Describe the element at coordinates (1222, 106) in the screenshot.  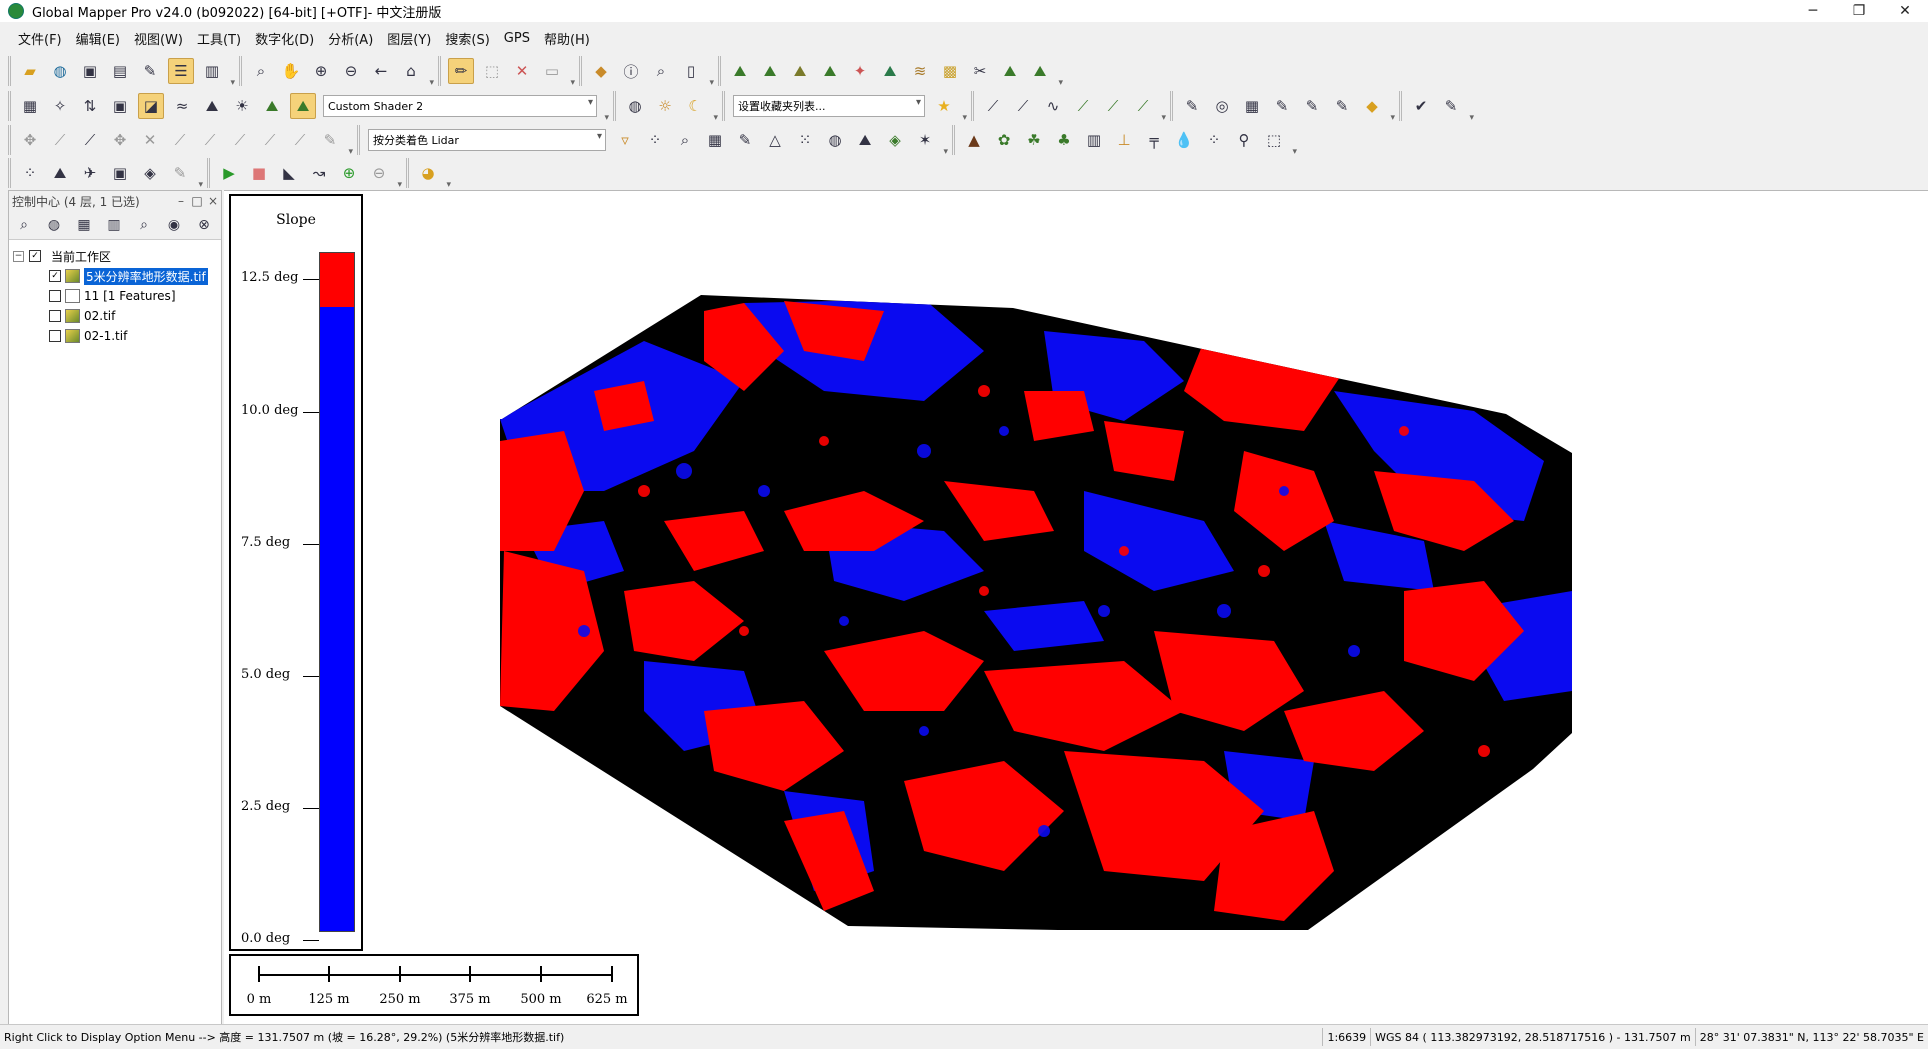
I see `target-icon: ◎` at that location.